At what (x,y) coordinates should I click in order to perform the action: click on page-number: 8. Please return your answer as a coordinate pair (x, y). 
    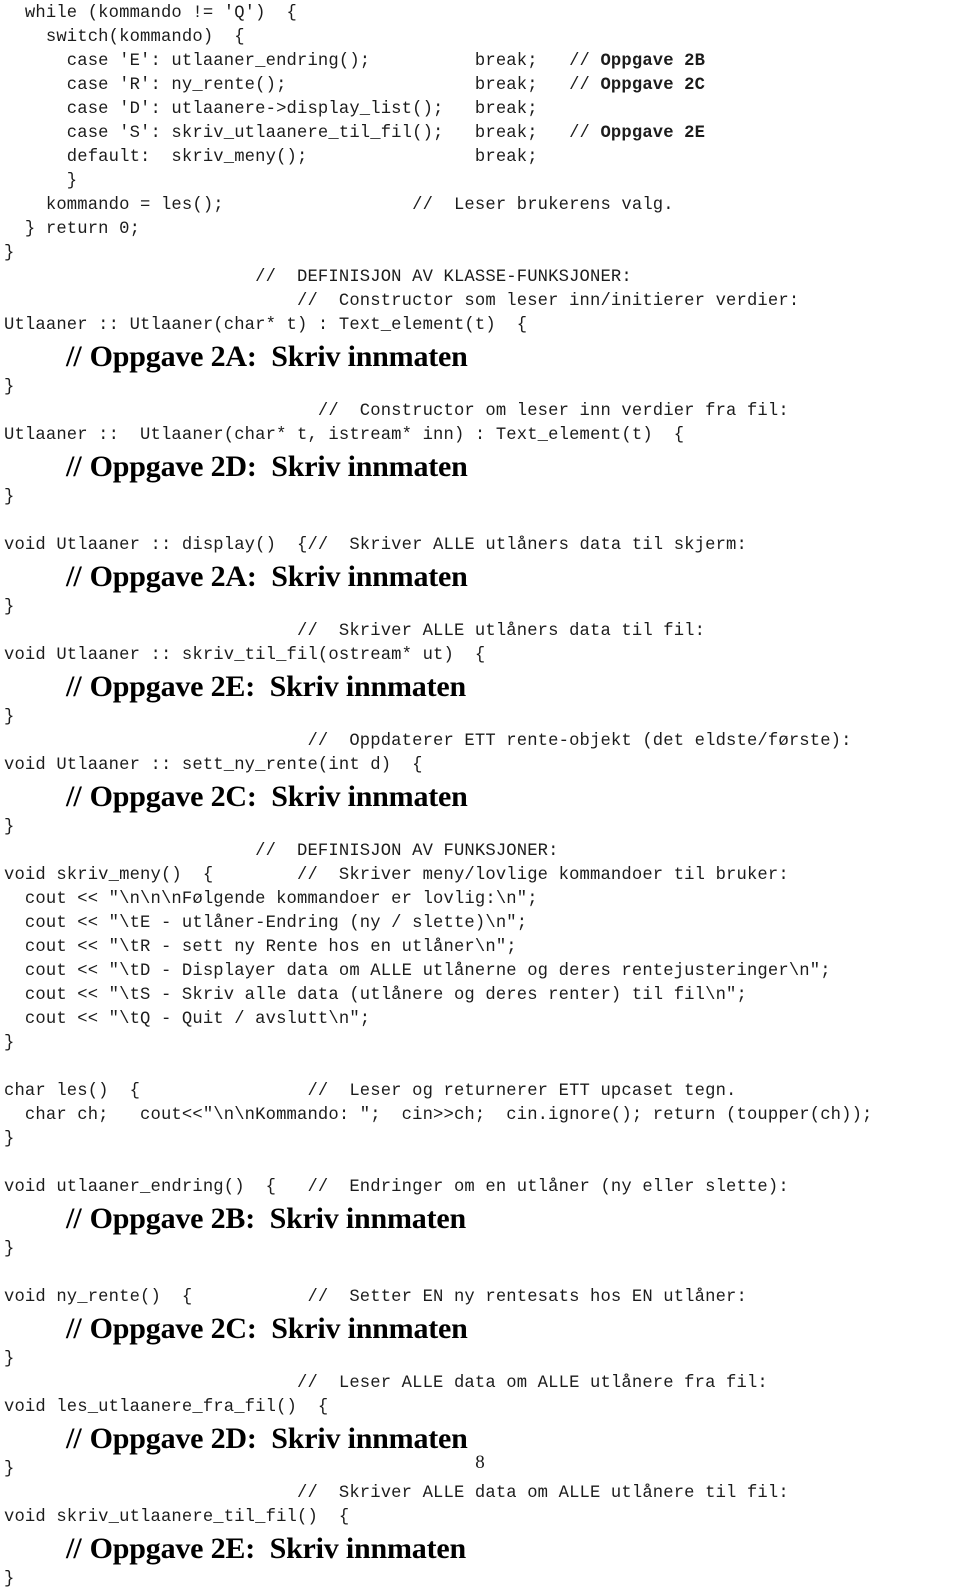
    Looking at the image, I should click on (480, 1462).